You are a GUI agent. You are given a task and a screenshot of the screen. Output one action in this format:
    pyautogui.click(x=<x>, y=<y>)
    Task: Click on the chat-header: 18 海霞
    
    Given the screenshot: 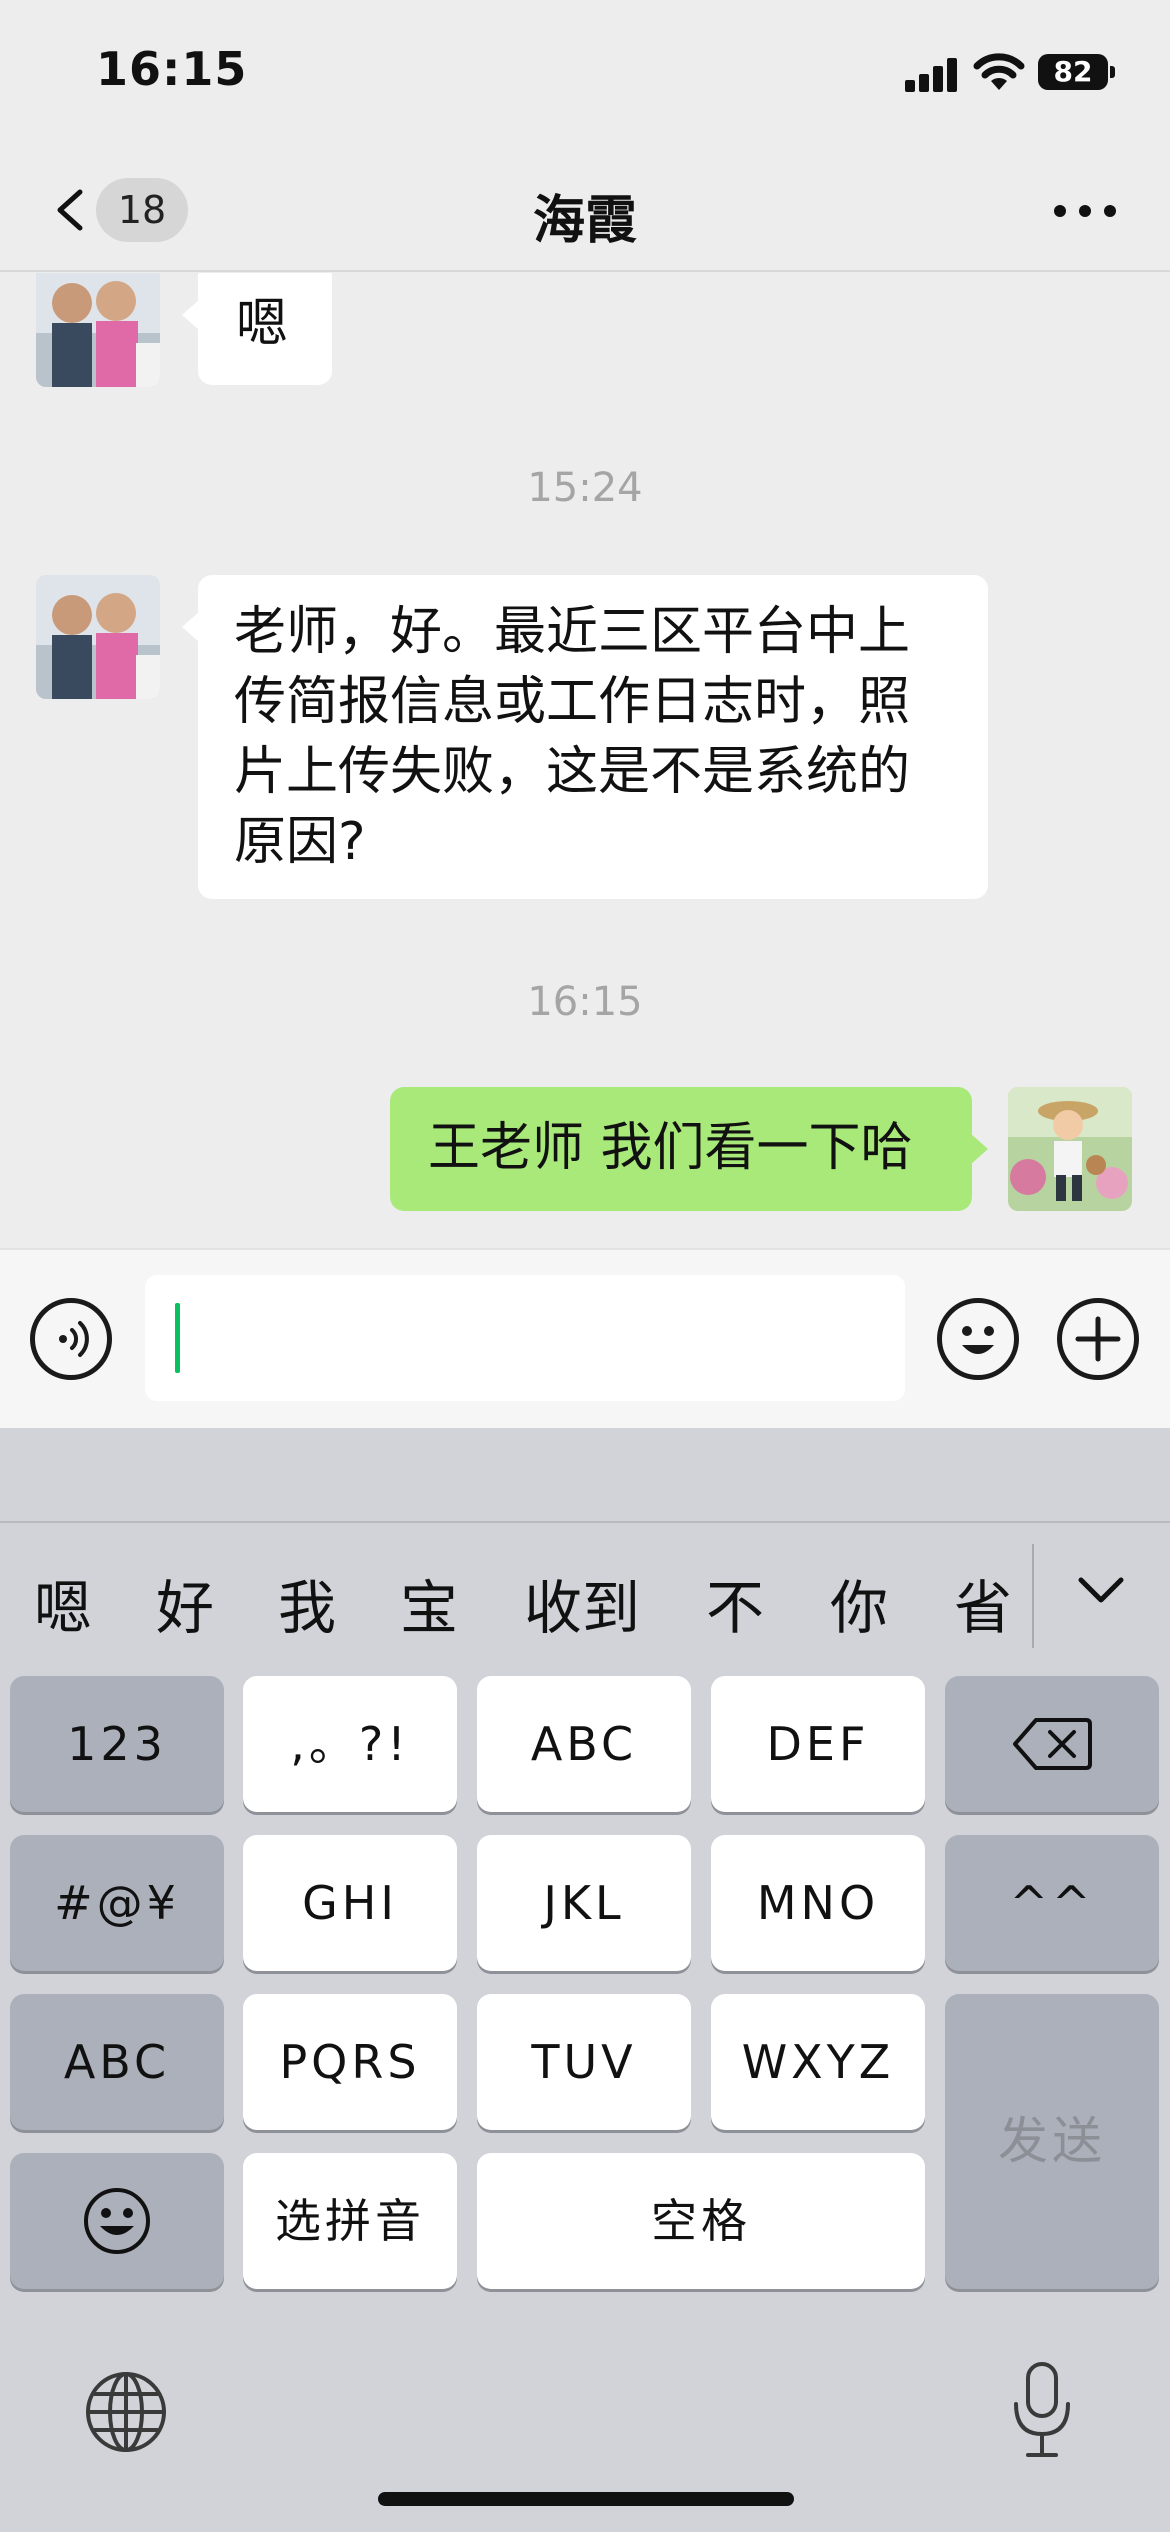 What is the action you would take?
    pyautogui.click(x=585, y=211)
    